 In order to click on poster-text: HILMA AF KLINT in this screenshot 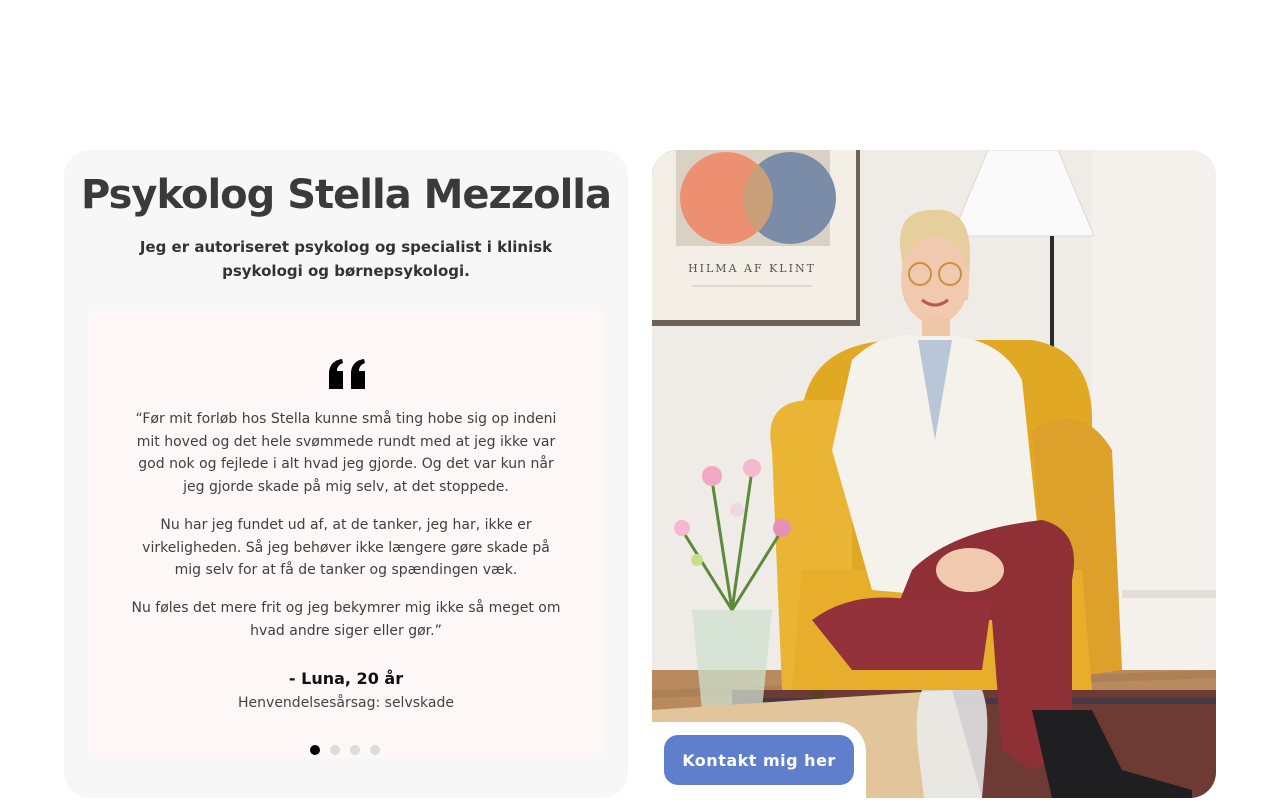, I will do `click(752, 268)`.